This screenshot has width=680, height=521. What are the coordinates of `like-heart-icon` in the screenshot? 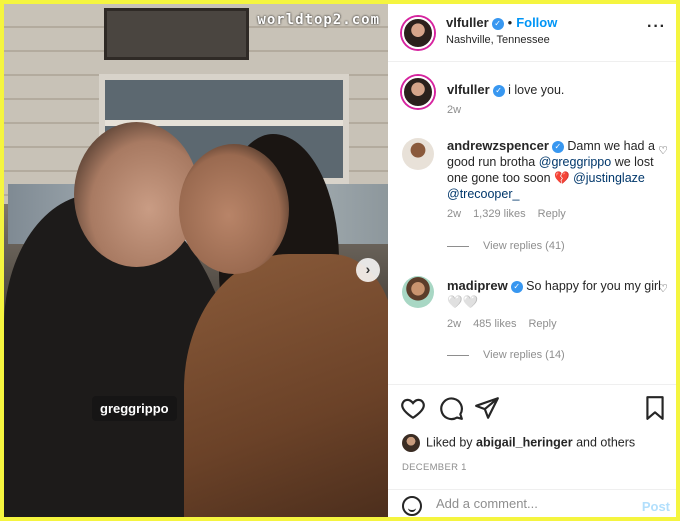 It's located at (413, 408).